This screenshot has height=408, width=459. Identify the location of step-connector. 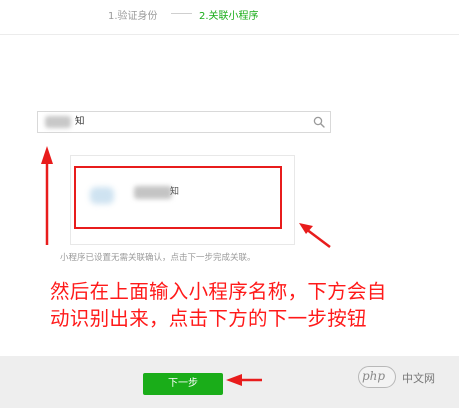
(181, 13).